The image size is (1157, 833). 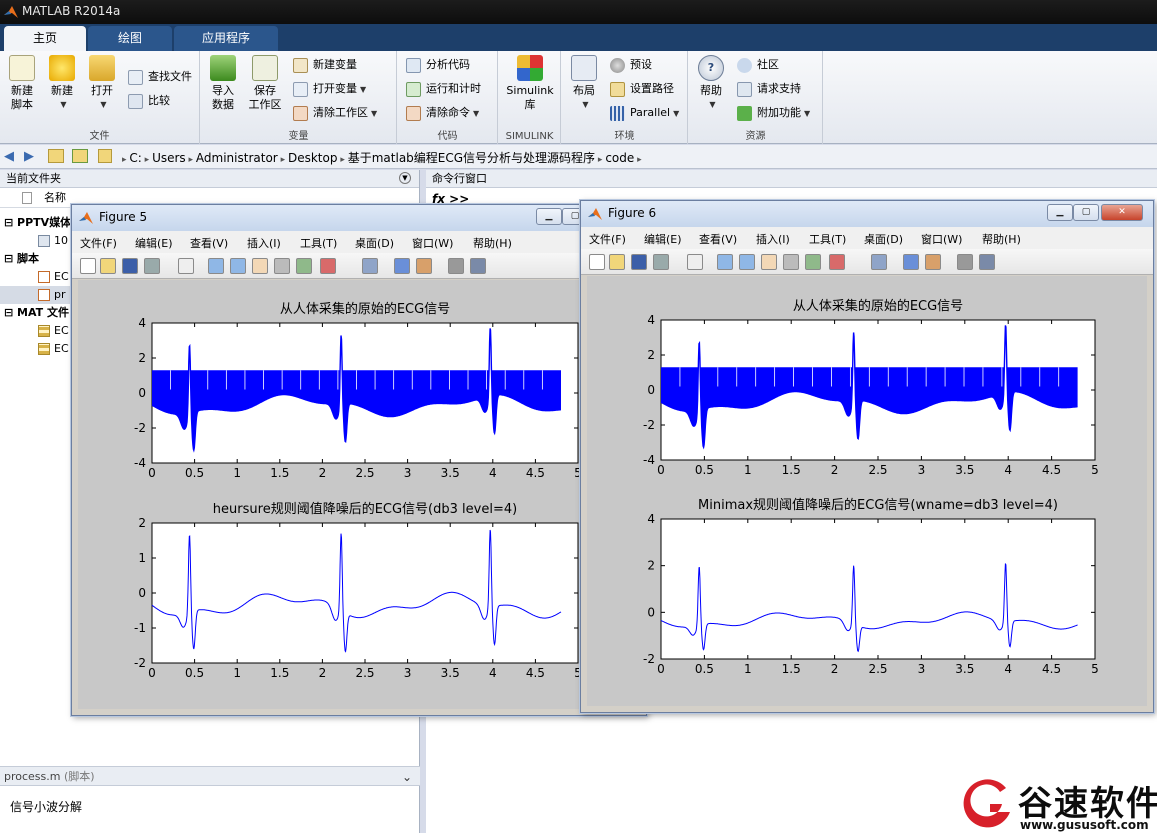 What do you see at coordinates (265, 83) in the screenshot?
I see `save-workspace-button: 保存 工作区` at bounding box center [265, 83].